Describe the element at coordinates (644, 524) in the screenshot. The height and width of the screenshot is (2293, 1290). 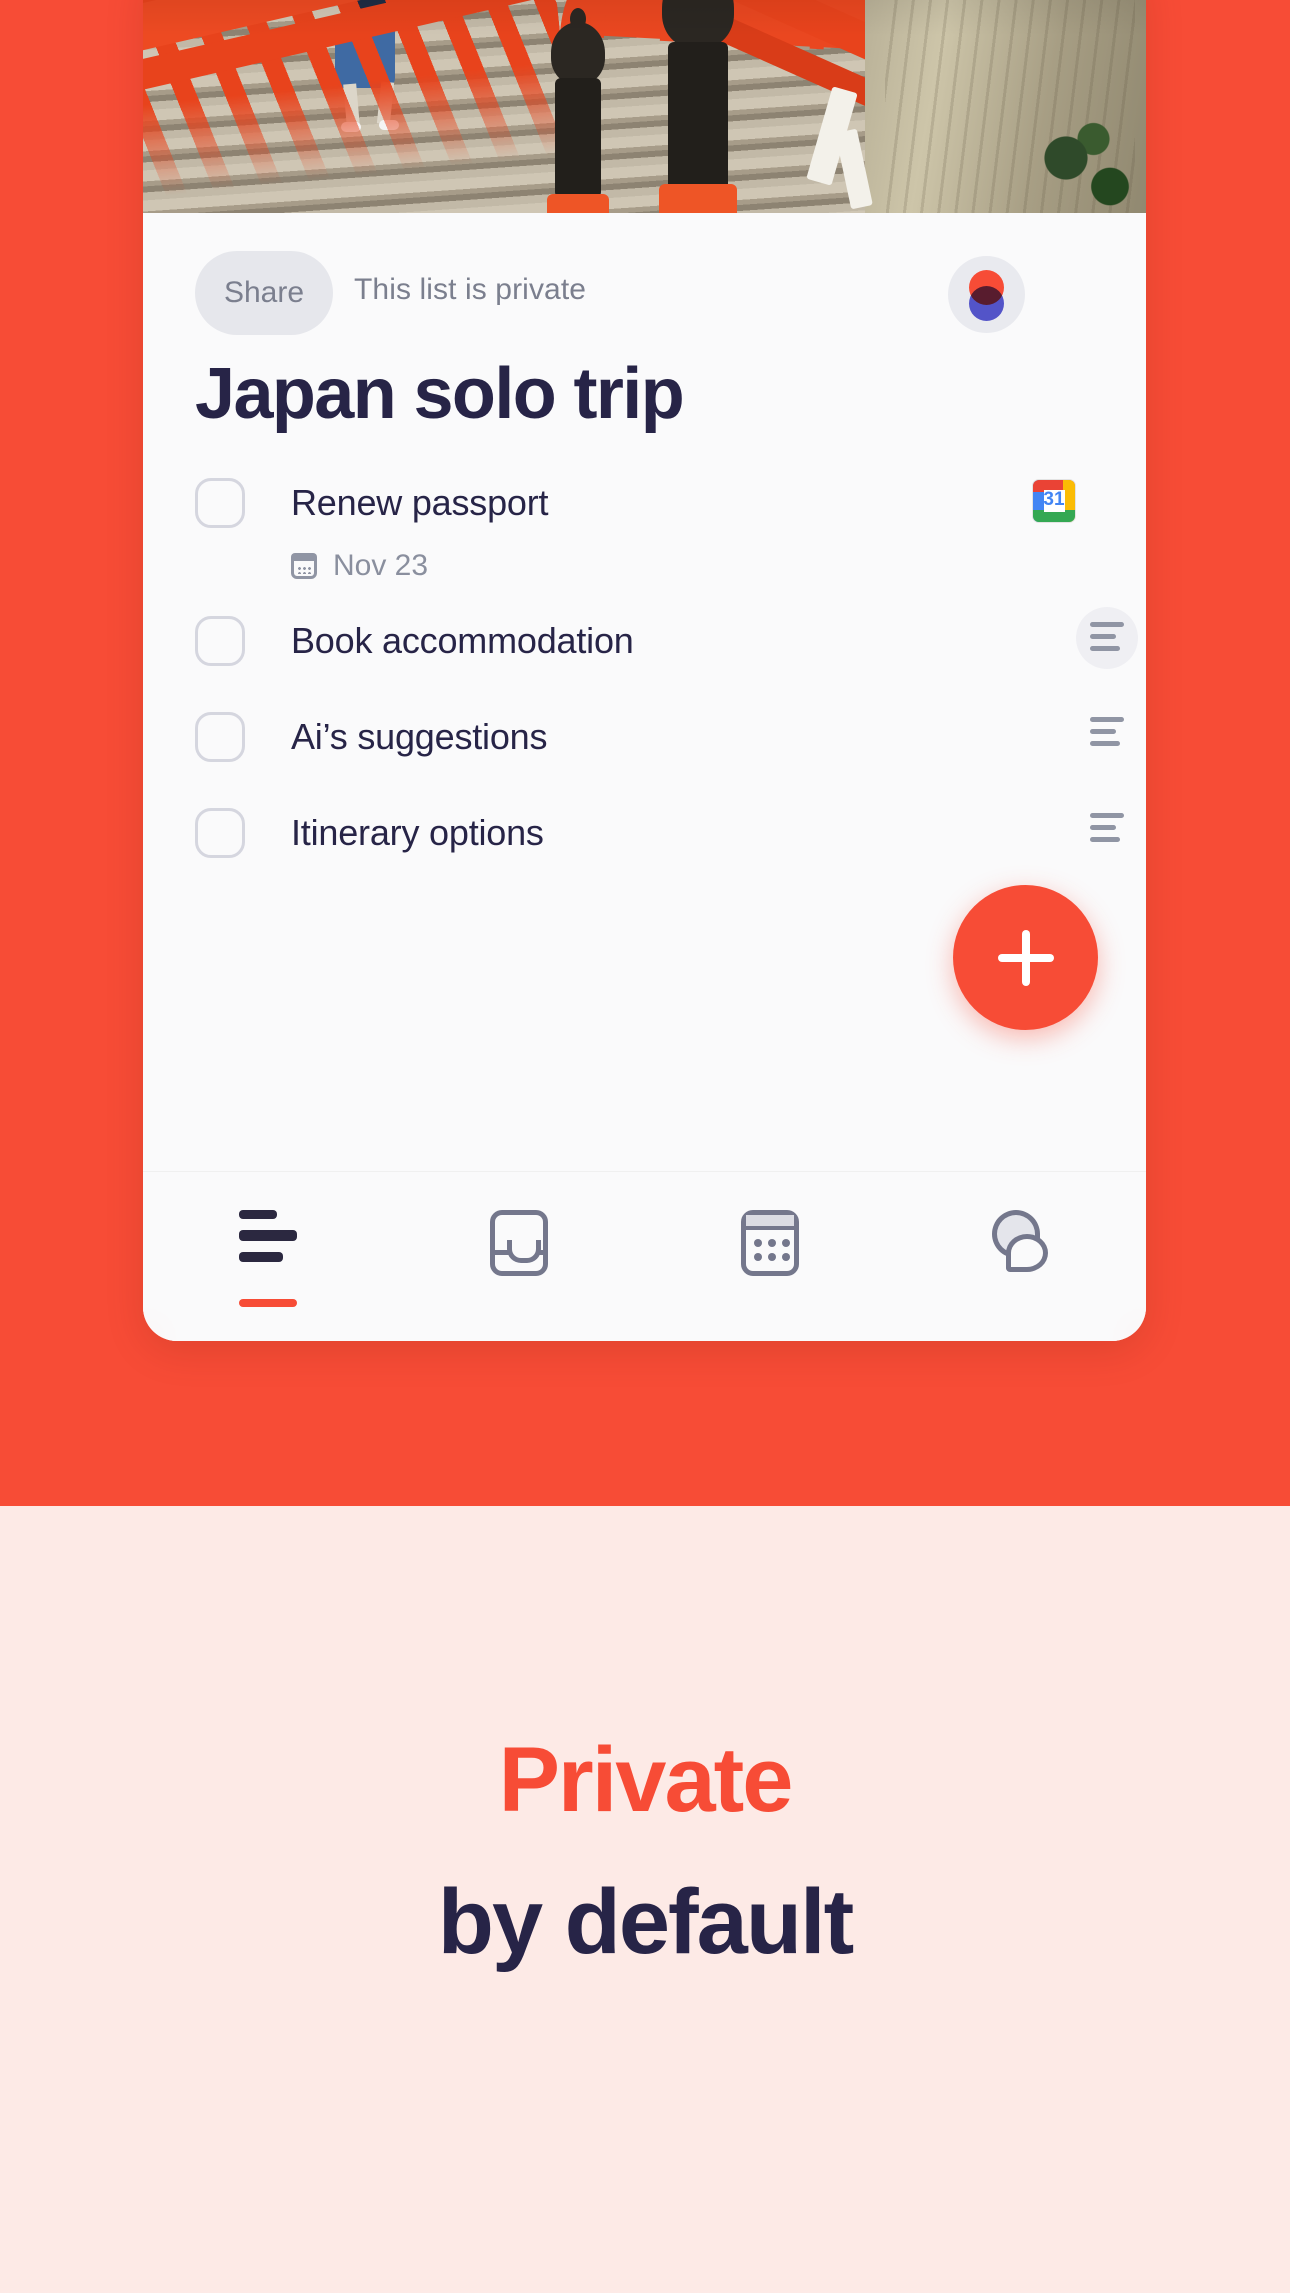
I see `table-row: Renew passport 31 Nov 23` at that location.